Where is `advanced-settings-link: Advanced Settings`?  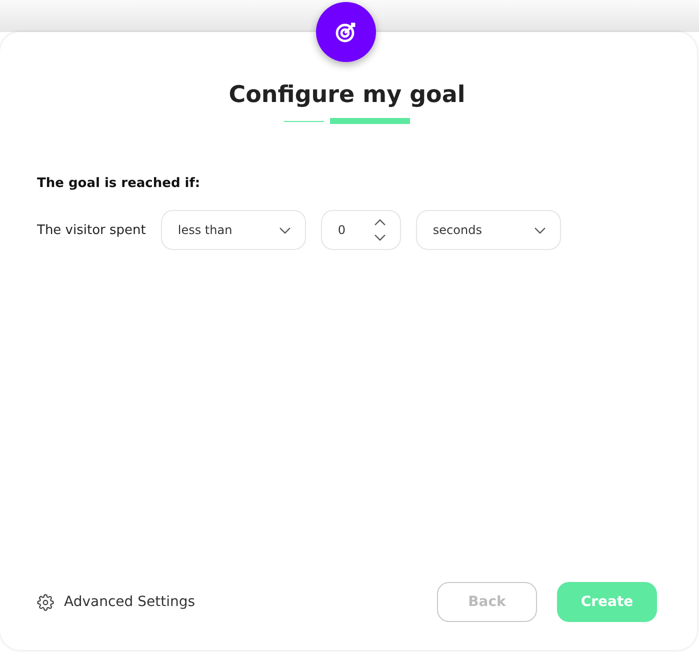 advanced-settings-link: Advanced Settings is located at coordinates (130, 602).